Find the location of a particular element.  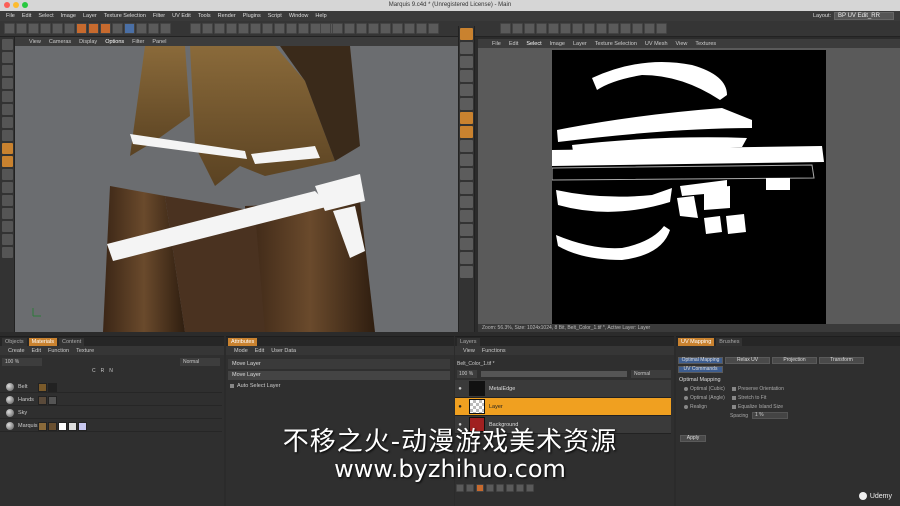

realign-option: Realign is located at coordinates (695, 407).